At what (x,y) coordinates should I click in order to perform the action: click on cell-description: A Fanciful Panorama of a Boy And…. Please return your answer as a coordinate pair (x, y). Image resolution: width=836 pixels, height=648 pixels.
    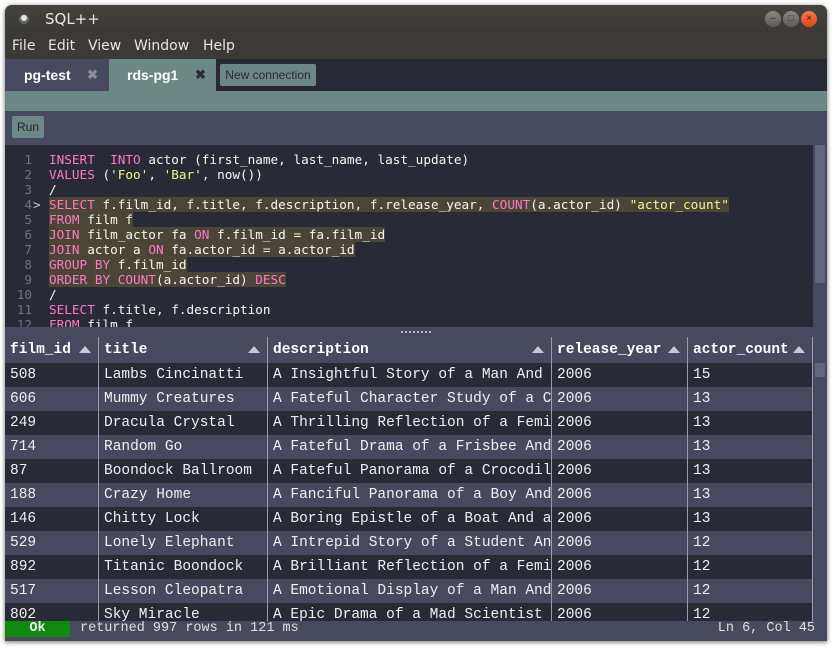
    Looking at the image, I should click on (410, 495).